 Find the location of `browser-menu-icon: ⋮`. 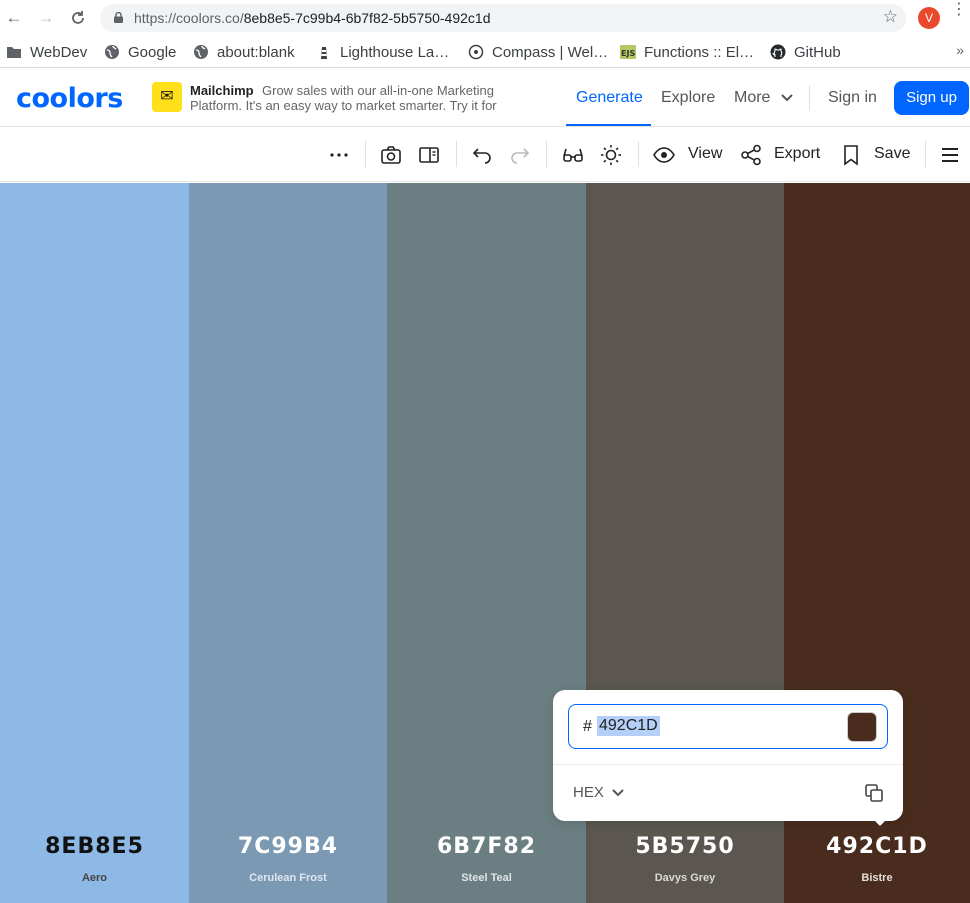

browser-menu-icon: ⋮ is located at coordinates (959, 10).